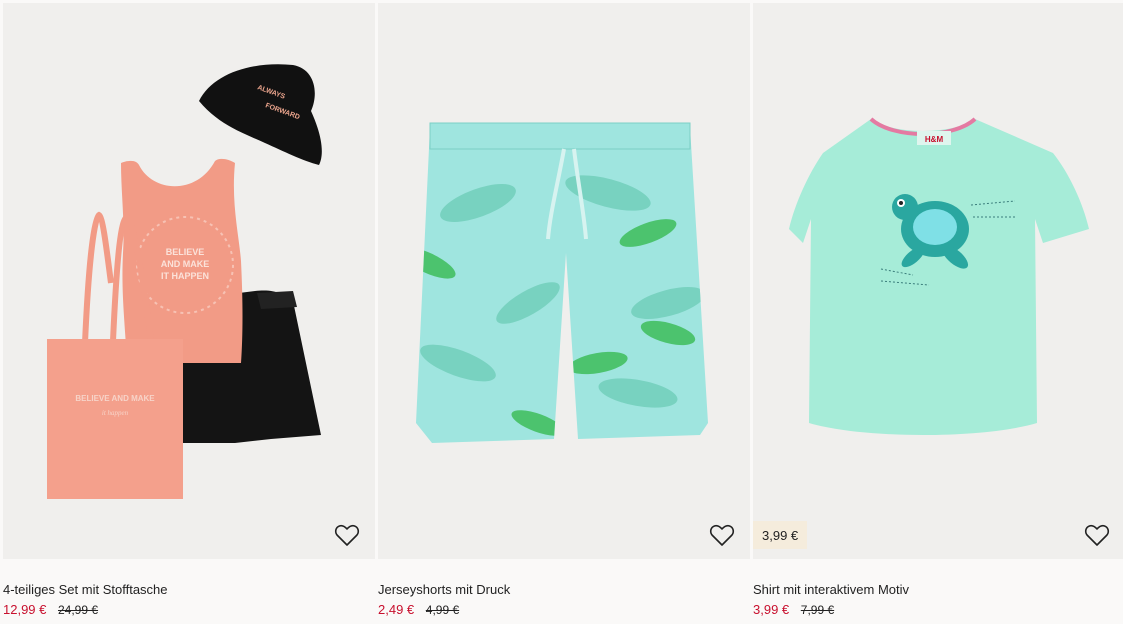  What do you see at coordinates (780, 535) in the screenshot?
I see `price-badge: 3,99 €` at bounding box center [780, 535].